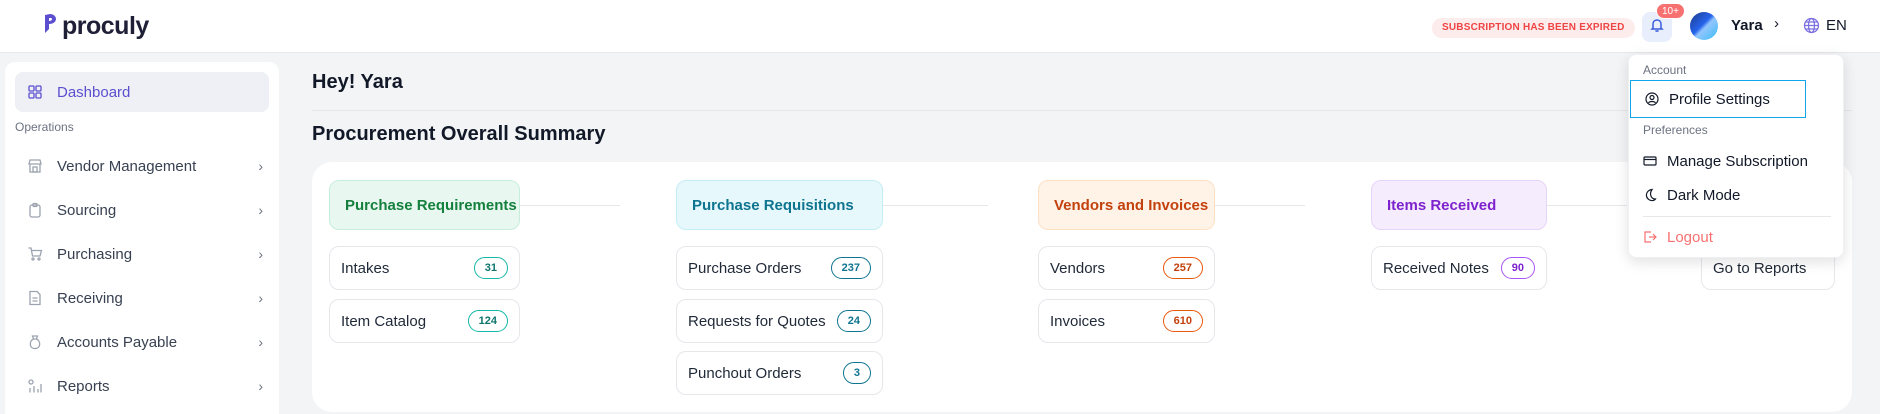 The image size is (1880, 414). Describe the element at coordinates (1652, 99) in the screenshot. I see `user-circle-icon` at that location.